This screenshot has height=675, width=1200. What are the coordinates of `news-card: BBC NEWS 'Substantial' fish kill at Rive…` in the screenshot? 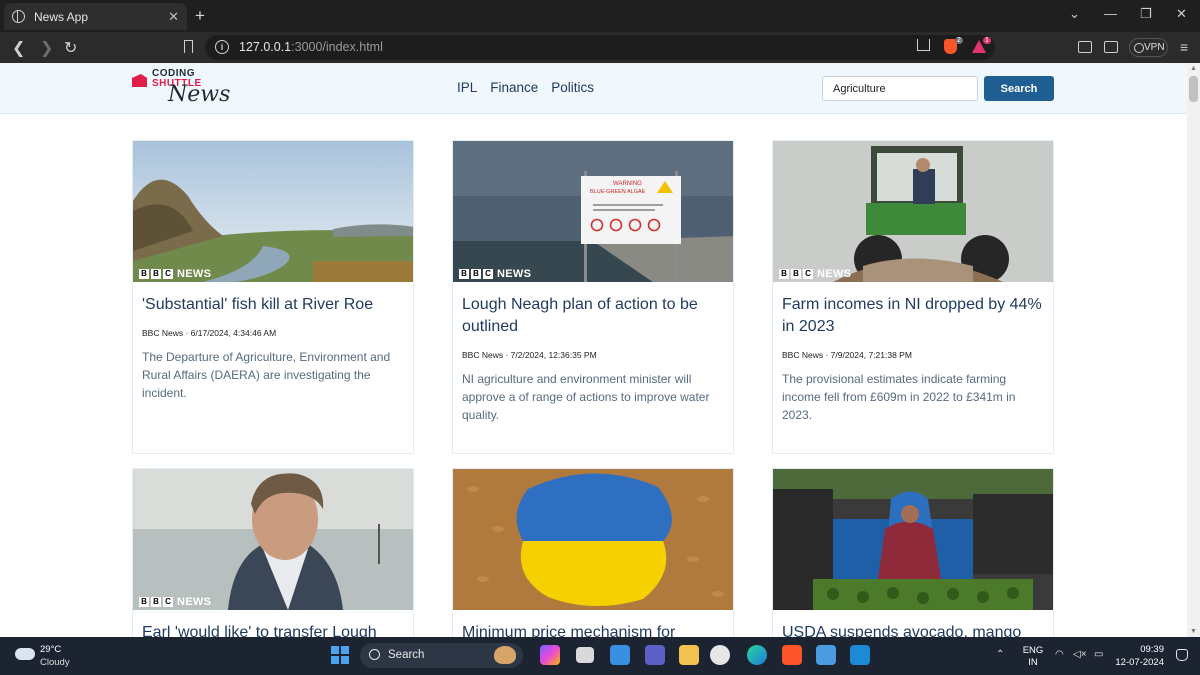 It's located at (273, 297).